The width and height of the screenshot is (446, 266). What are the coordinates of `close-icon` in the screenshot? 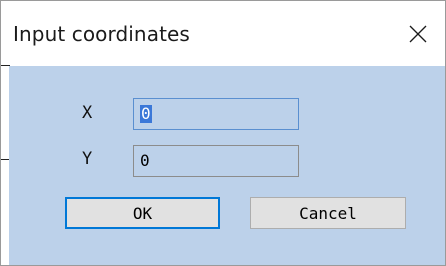 It's located at (418, 34).